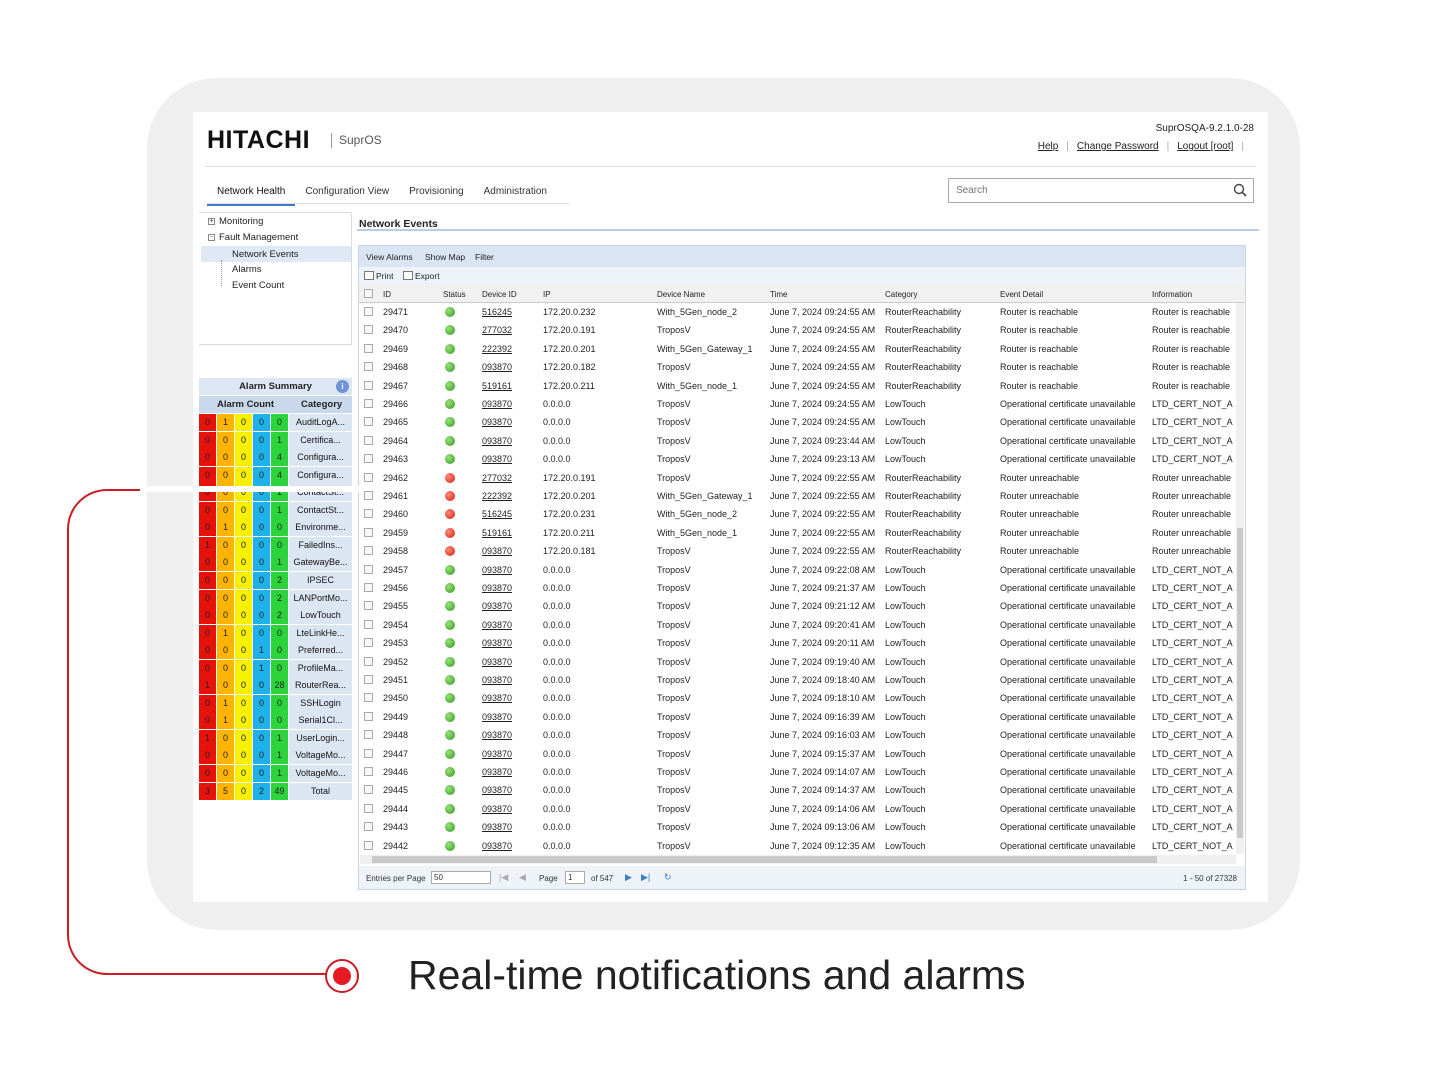 This screenshot has width=1440, height=1080. What do you see at coordinates (1084, 190) in the screenshot?
I see `search-input` at bounding box center [1084, 190].